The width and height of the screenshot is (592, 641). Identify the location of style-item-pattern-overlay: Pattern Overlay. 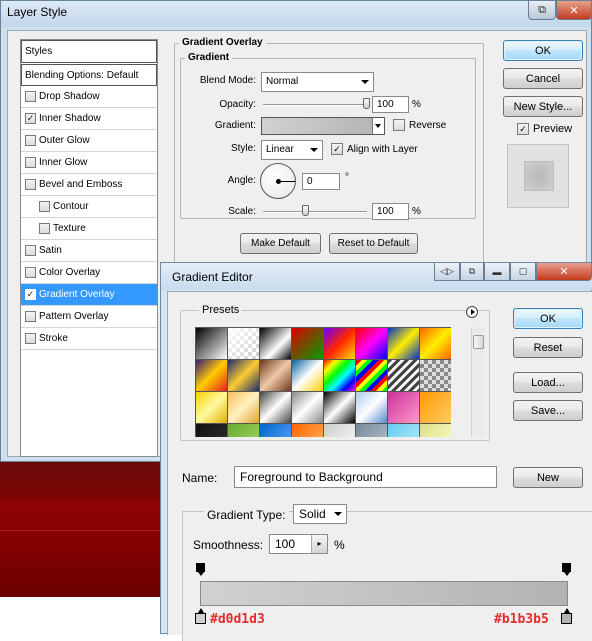
(89, 317).